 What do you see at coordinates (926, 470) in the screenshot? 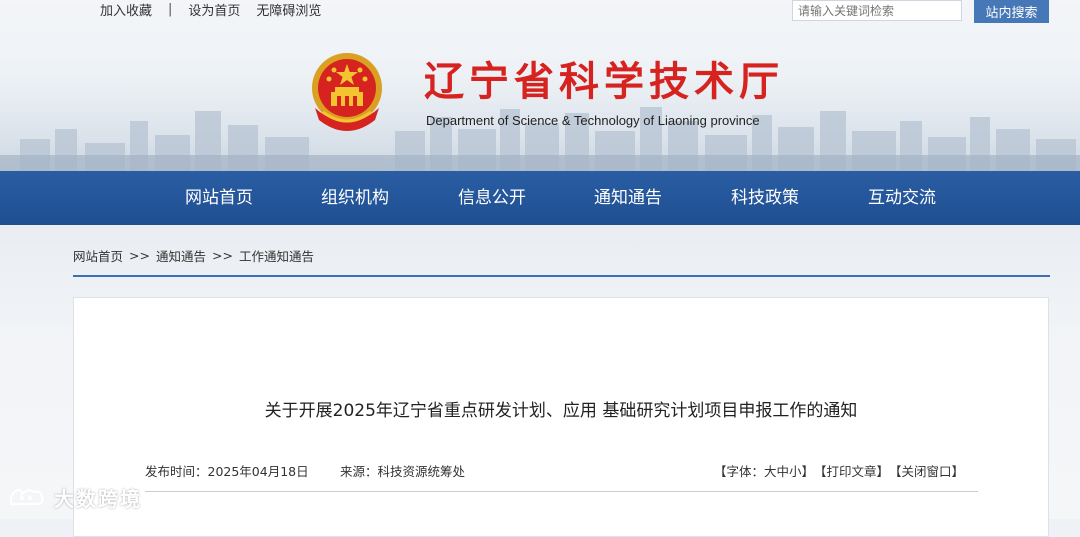
I see `close-window-button: 【关闭窗口】` at bounding box center [926, 470].